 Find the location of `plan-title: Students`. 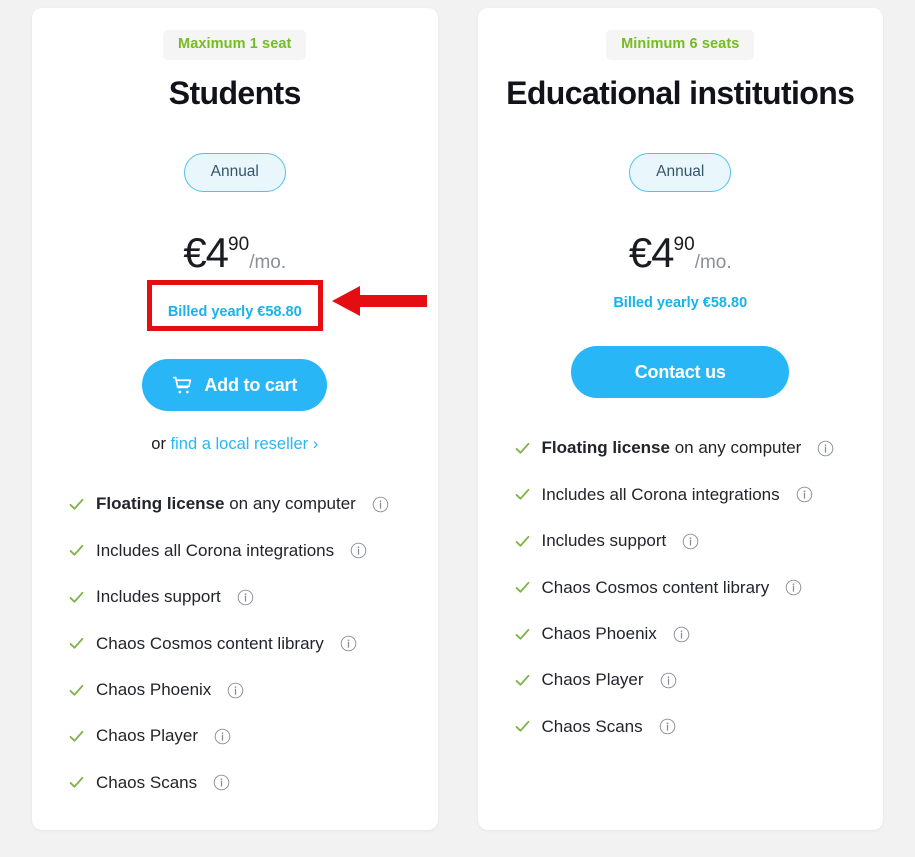

plan-title: Students is located at coordinates (235, 92).